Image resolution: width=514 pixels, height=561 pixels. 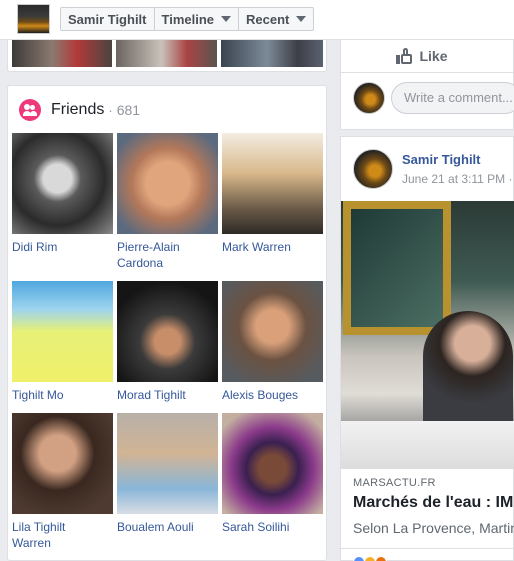 I want to click on timeline-nav: Samir Tighilt Timeline Recent, so click(x=187, y=19).